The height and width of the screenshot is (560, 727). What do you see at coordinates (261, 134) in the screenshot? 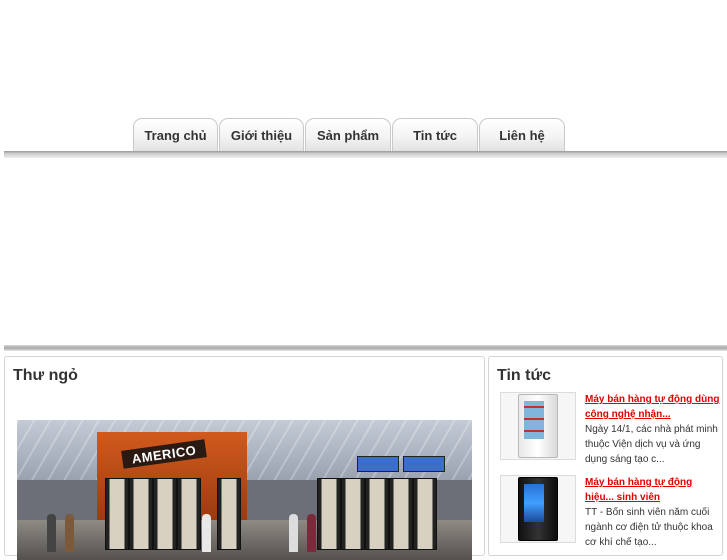
I see `tab-about: Giới thiệu` at bounding box center [261, 134].